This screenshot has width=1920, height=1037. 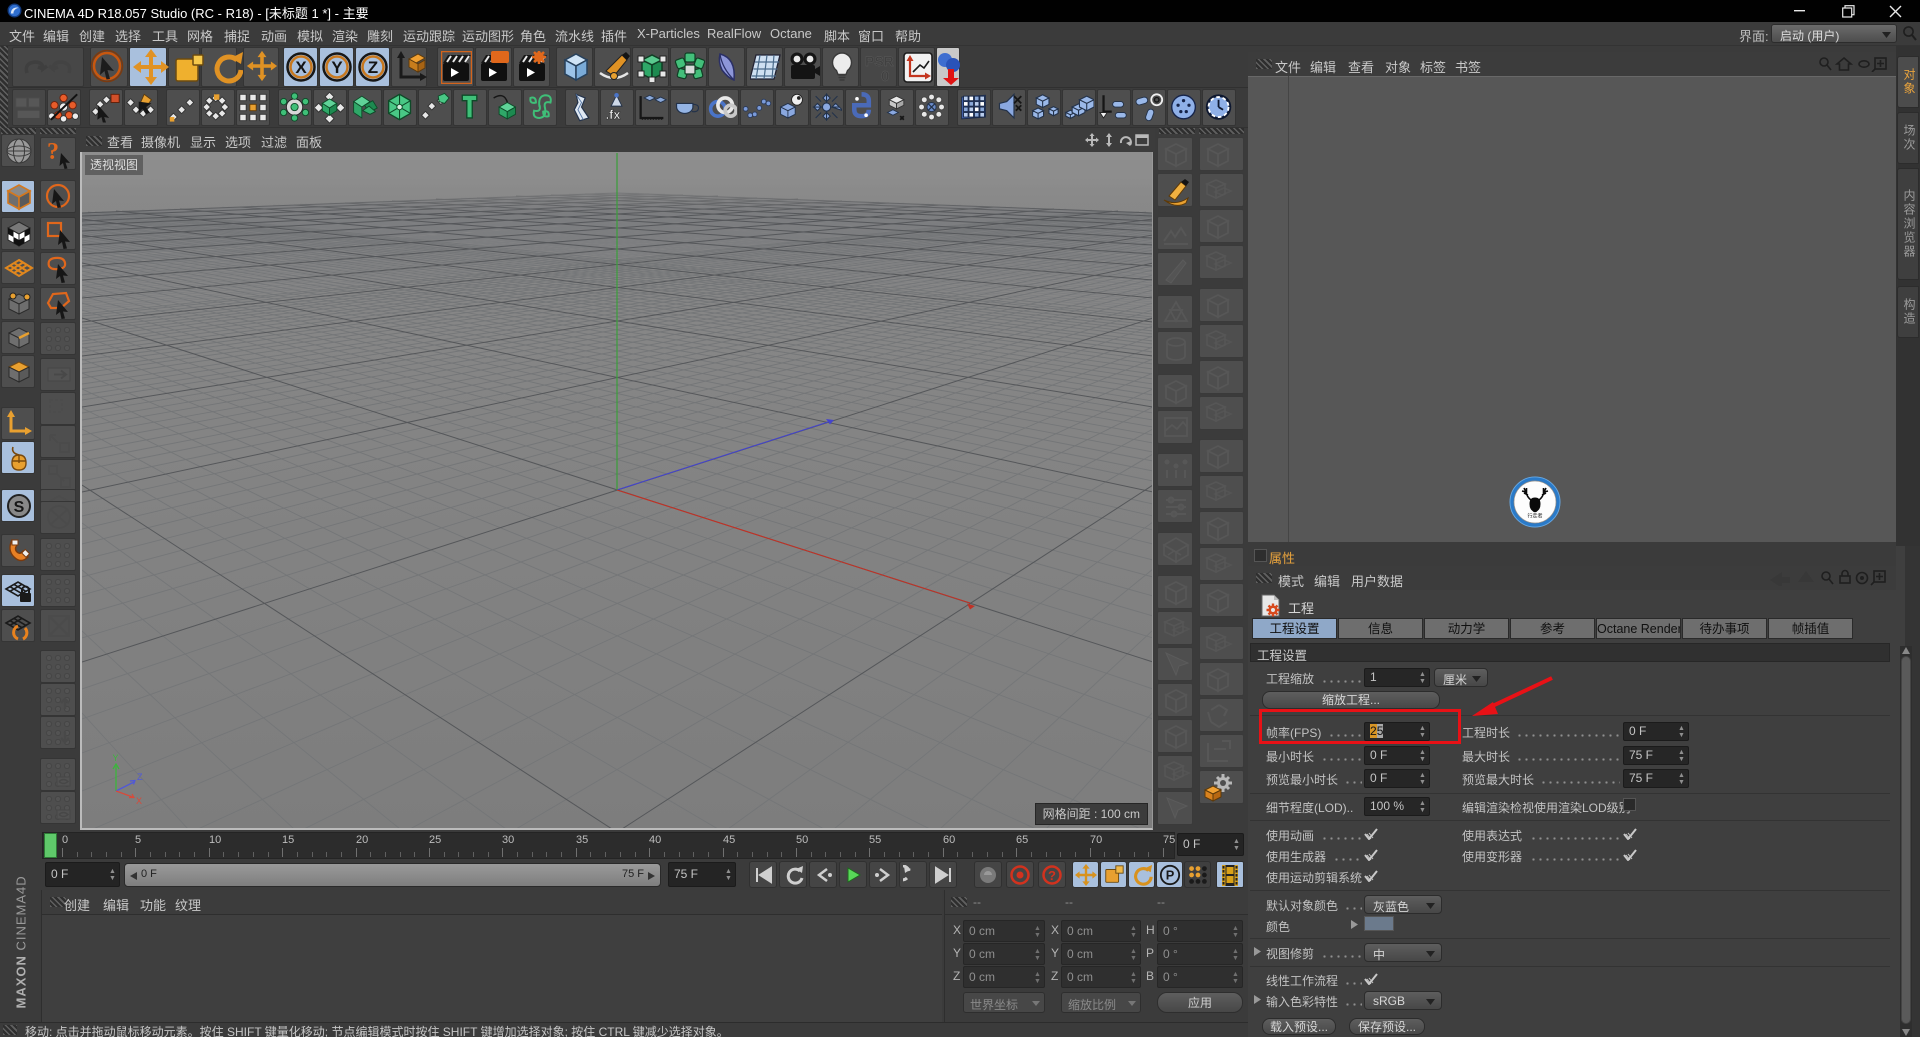 I want to click on svg-text: P, so click(x=1170, y=875).